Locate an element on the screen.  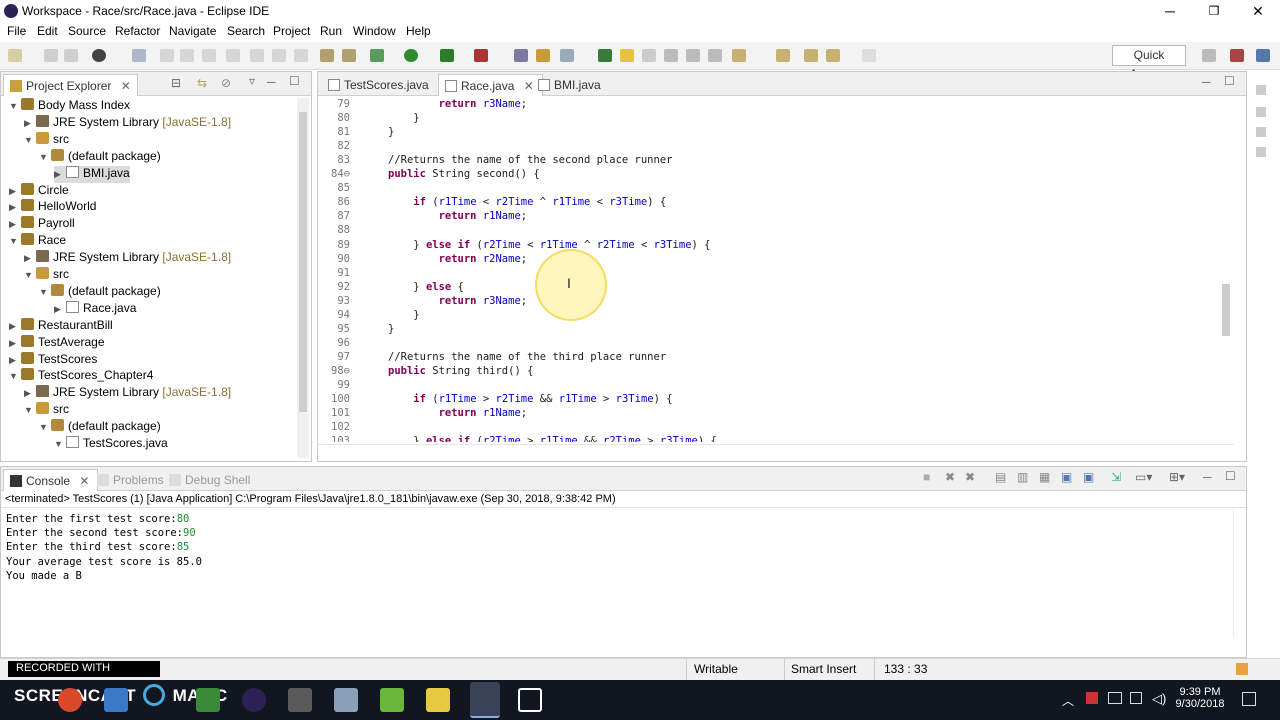
tab-console: Console ✕ is located at coordinates (51, 480).